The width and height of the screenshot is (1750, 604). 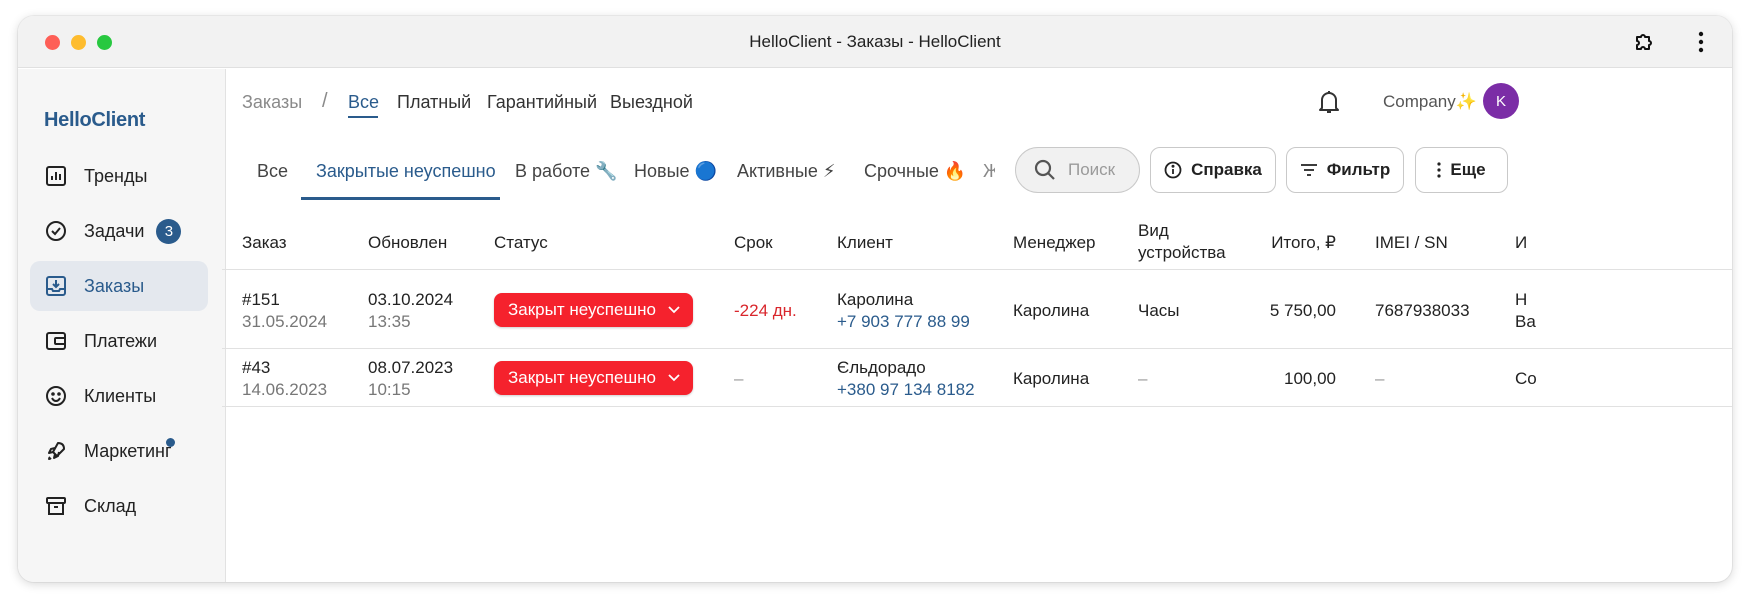 I want to click on rocket-icon, so click(x=56, y=451).